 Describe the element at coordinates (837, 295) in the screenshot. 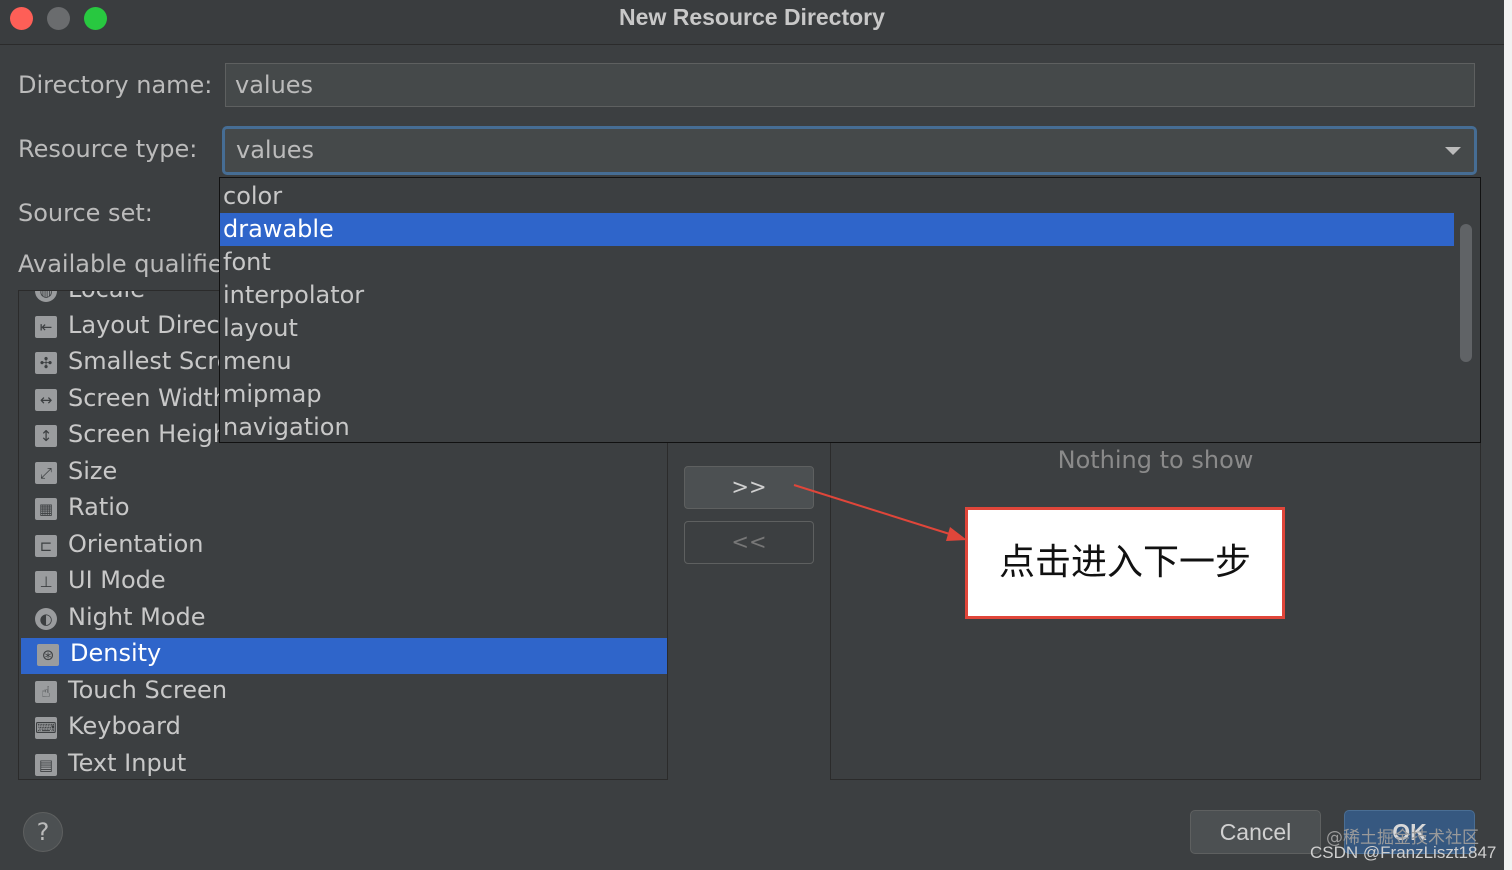

I see `dropdown-option: interpolator` at that location.